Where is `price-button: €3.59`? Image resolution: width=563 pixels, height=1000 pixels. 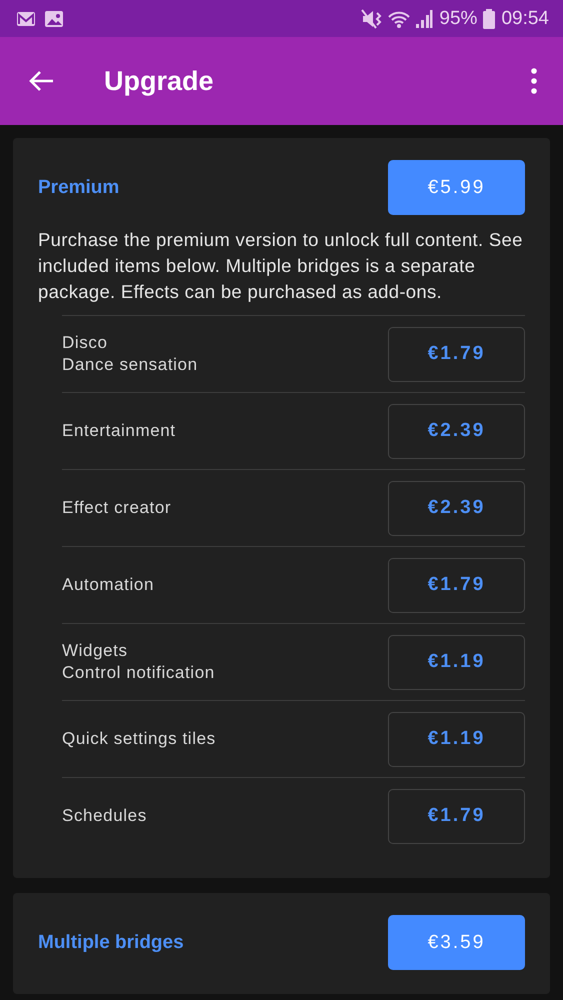
price-button: €3.59 is located at coordinates (456, 942).